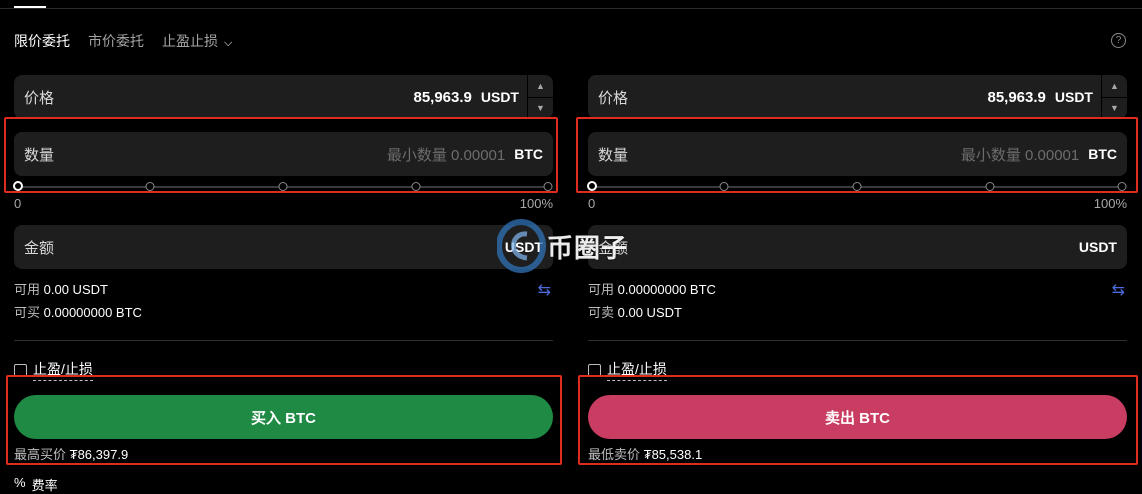 This screenshot has width=1142, height=494. Describe the element at coordinates (283, 97) in the screenshot. I see `buy-price-input: 价格 85,963.9 USDT ▲ ▼` at that location.